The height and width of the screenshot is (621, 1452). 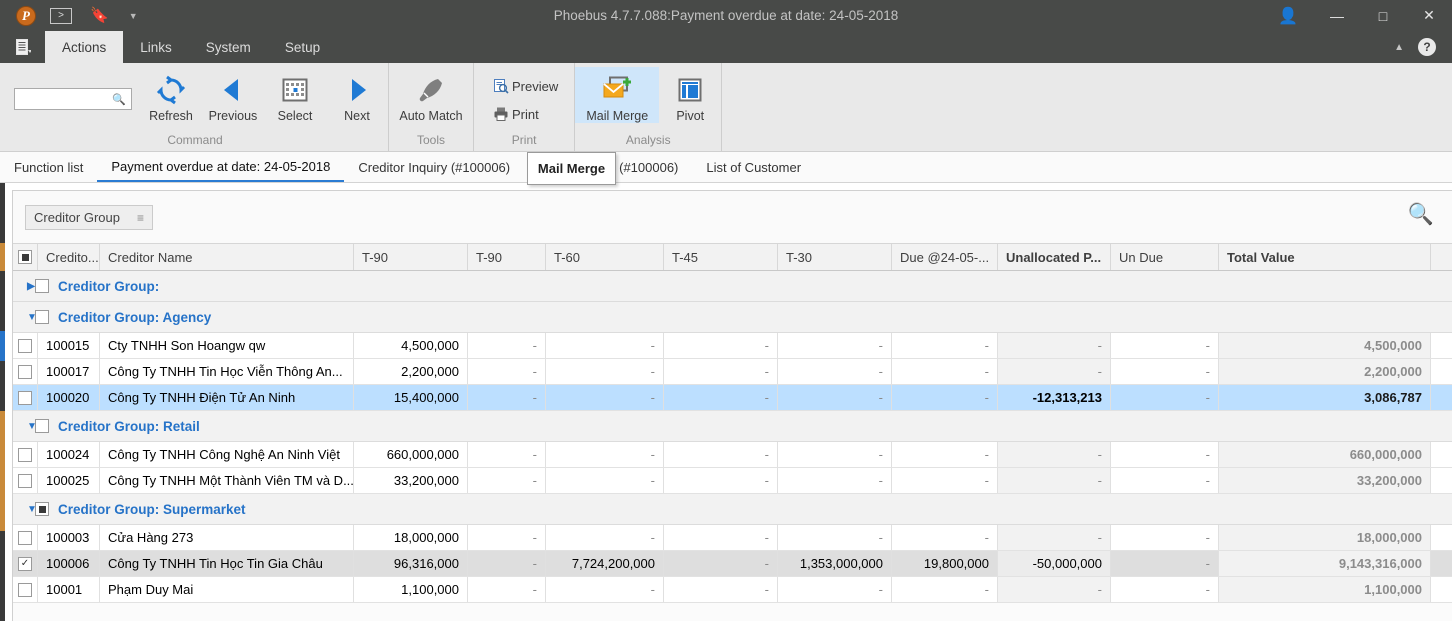 I want to click on cell-total-value: 9,143,316,000, so click(x=1325, y=563).